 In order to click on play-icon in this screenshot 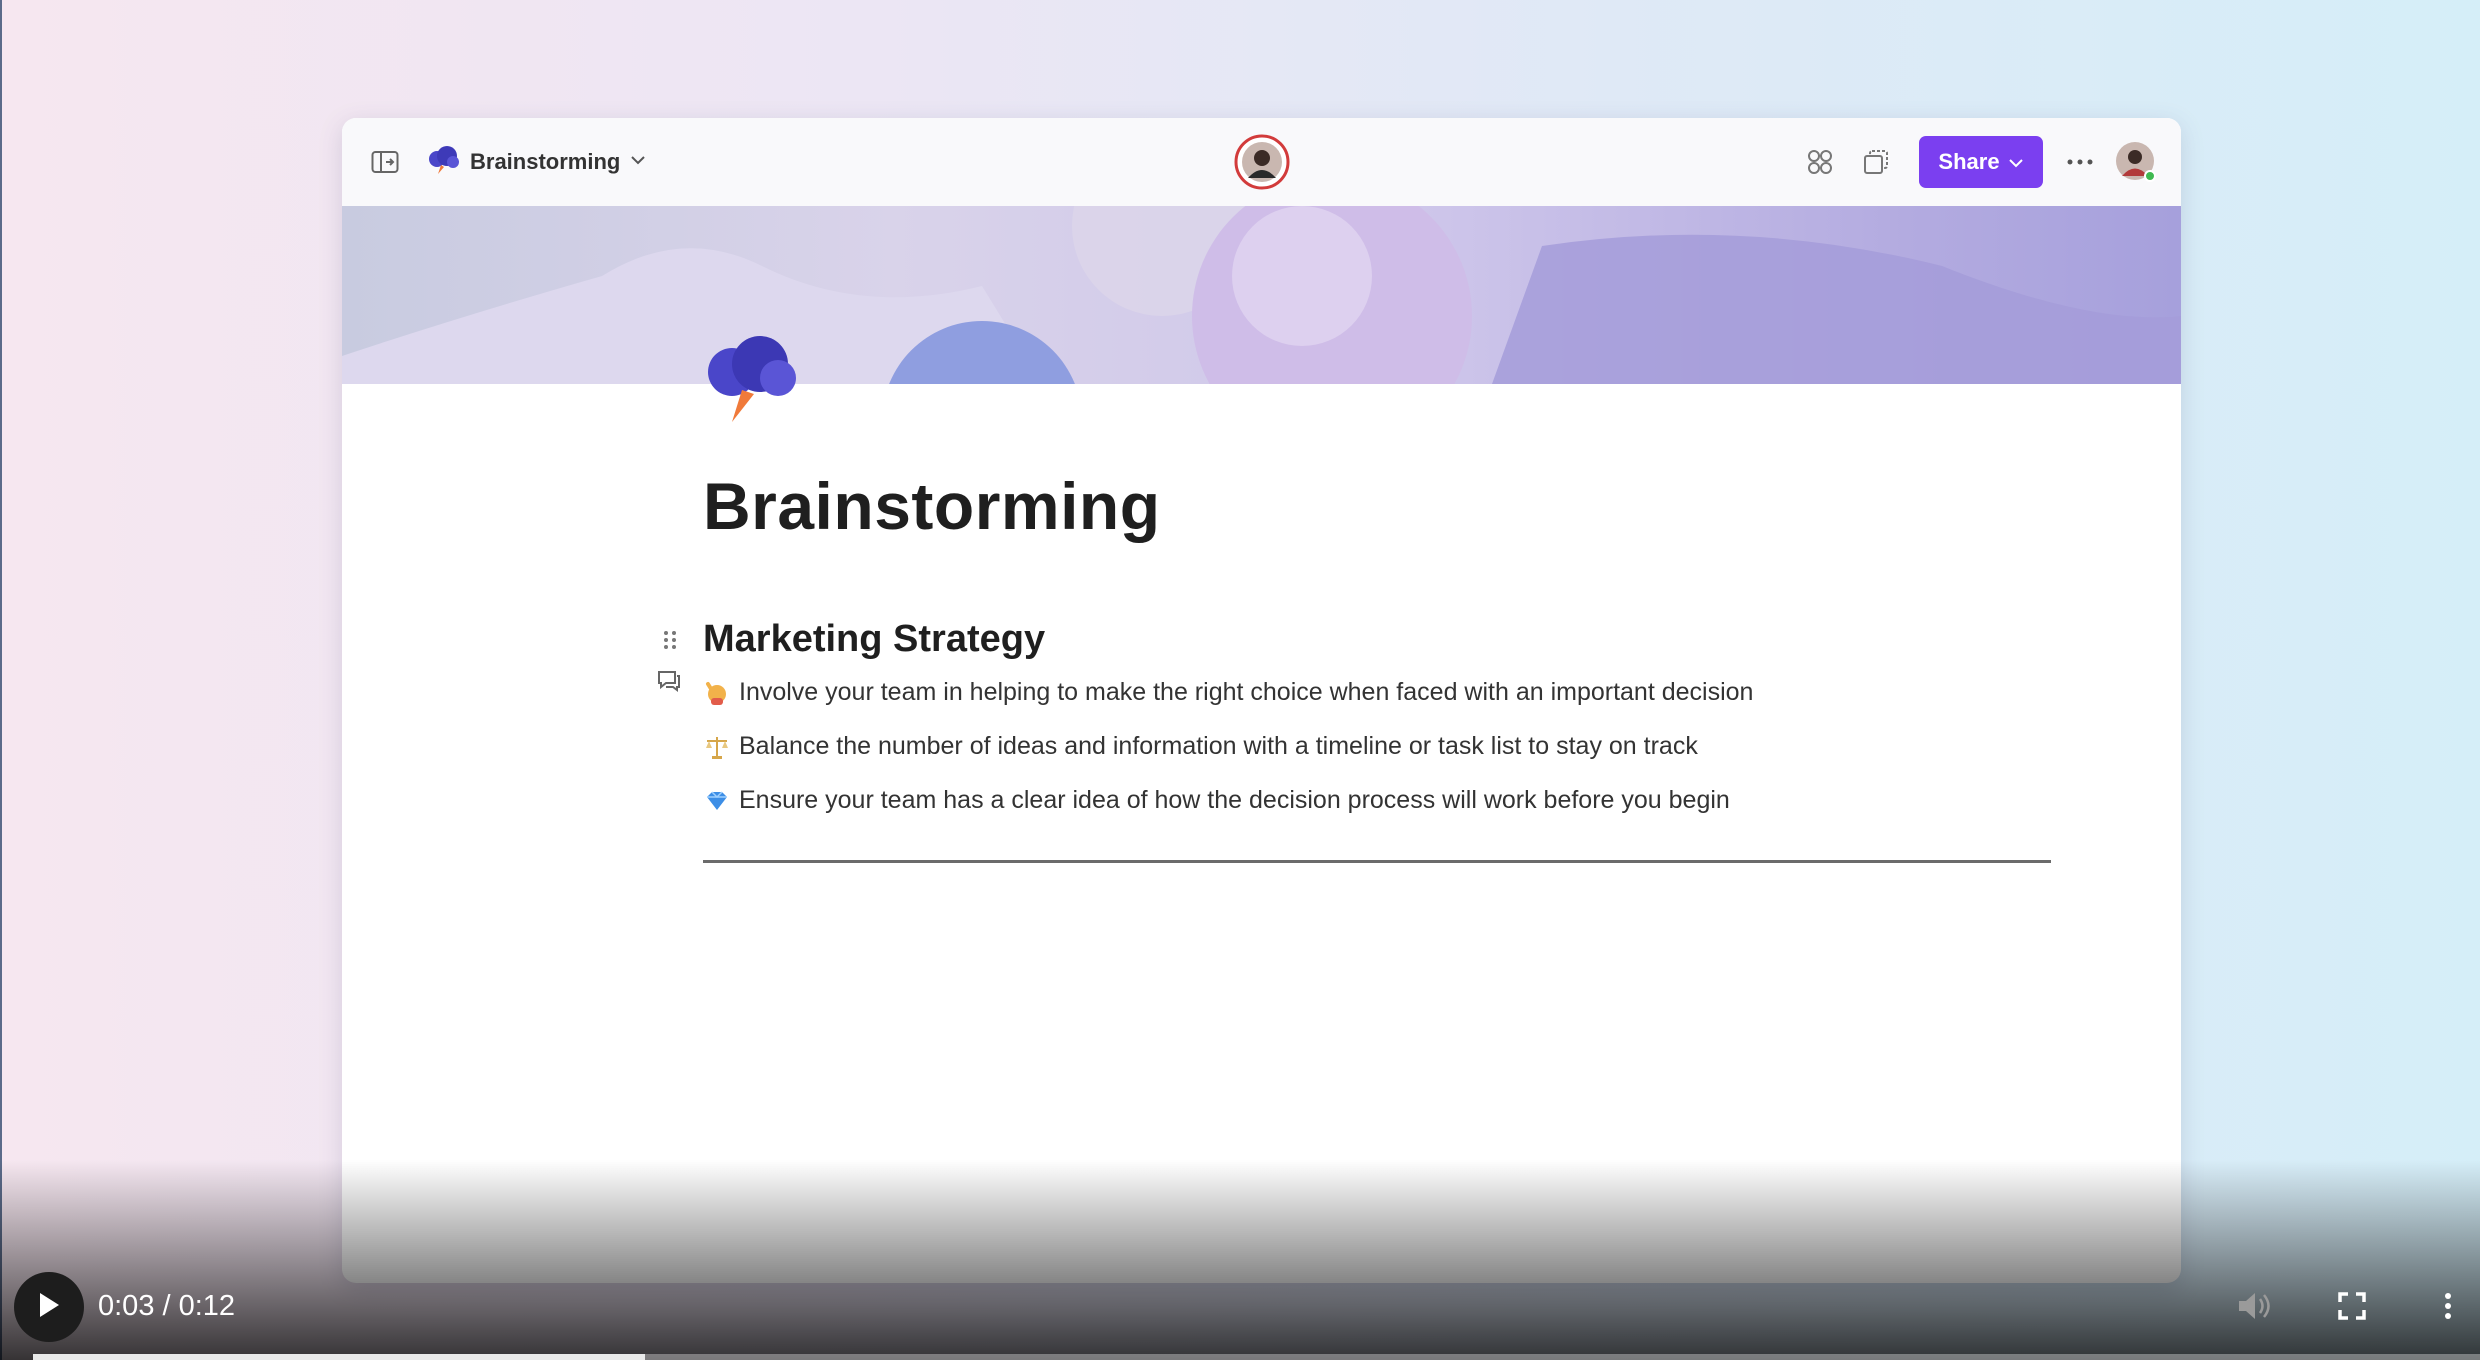, I will do `click(49, 1307)`.